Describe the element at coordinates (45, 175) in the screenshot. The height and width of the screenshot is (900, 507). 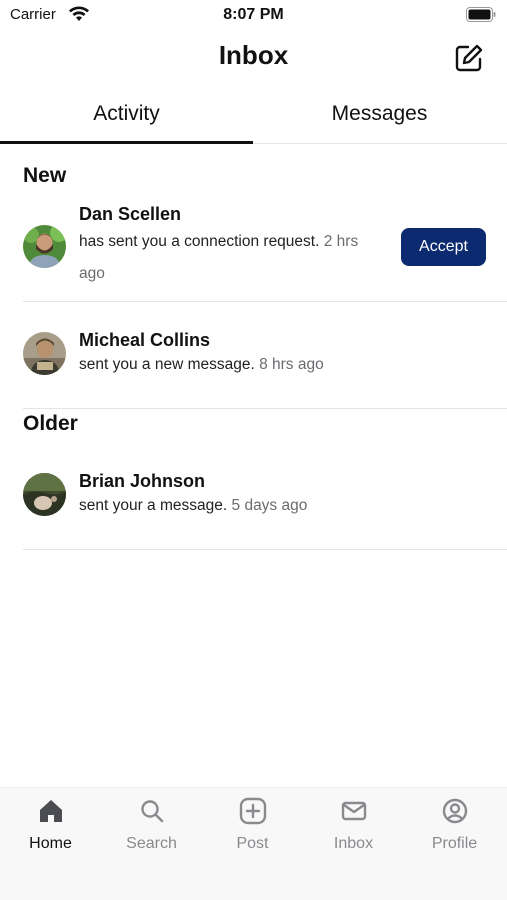
I see `section-title-new: New` at that location.